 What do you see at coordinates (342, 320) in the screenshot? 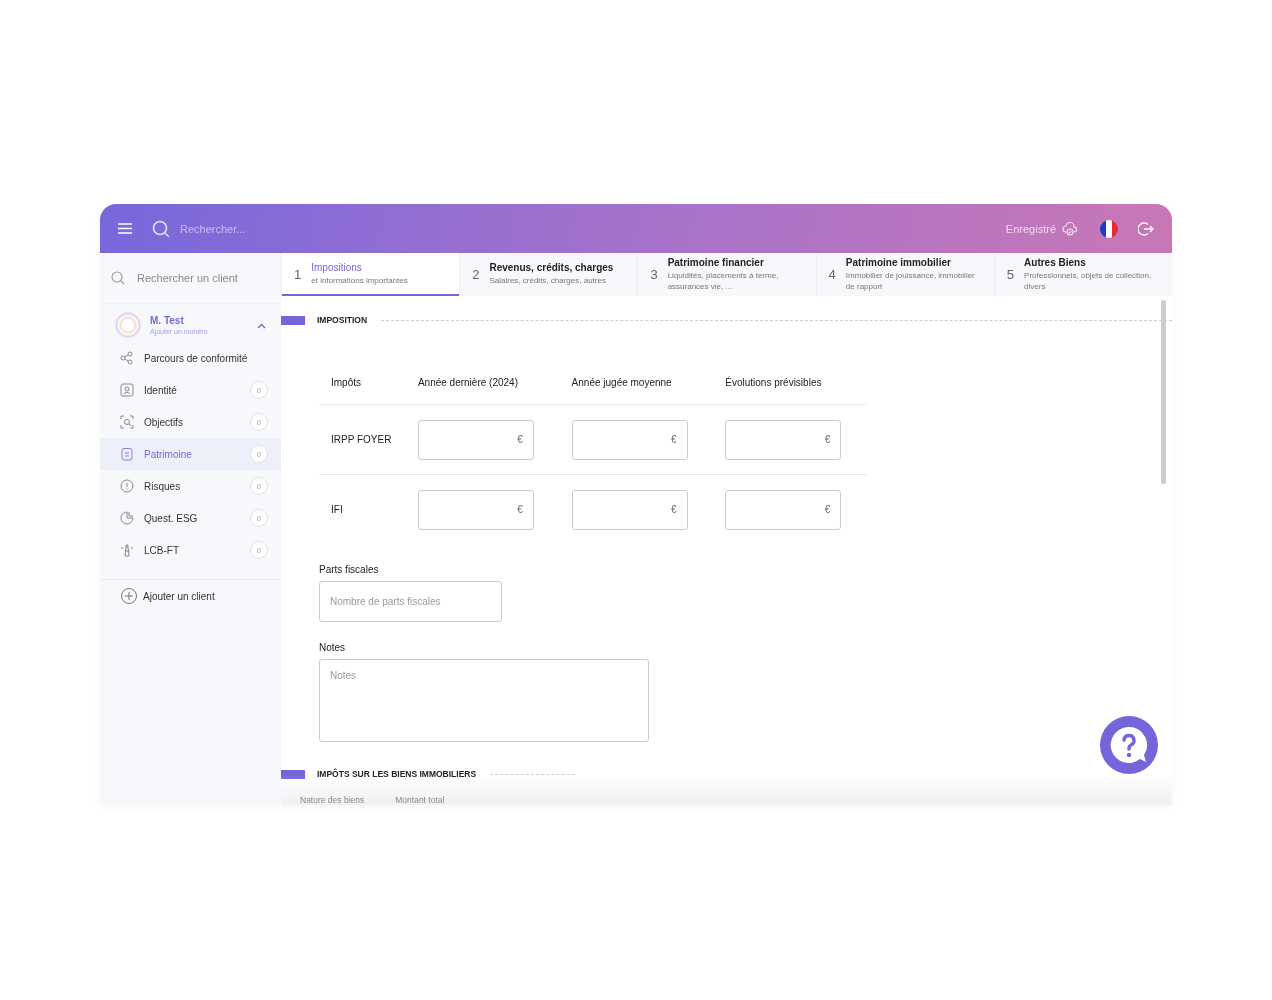
I see `section-title: IMPOSITION` at bounding box center [342, 320].